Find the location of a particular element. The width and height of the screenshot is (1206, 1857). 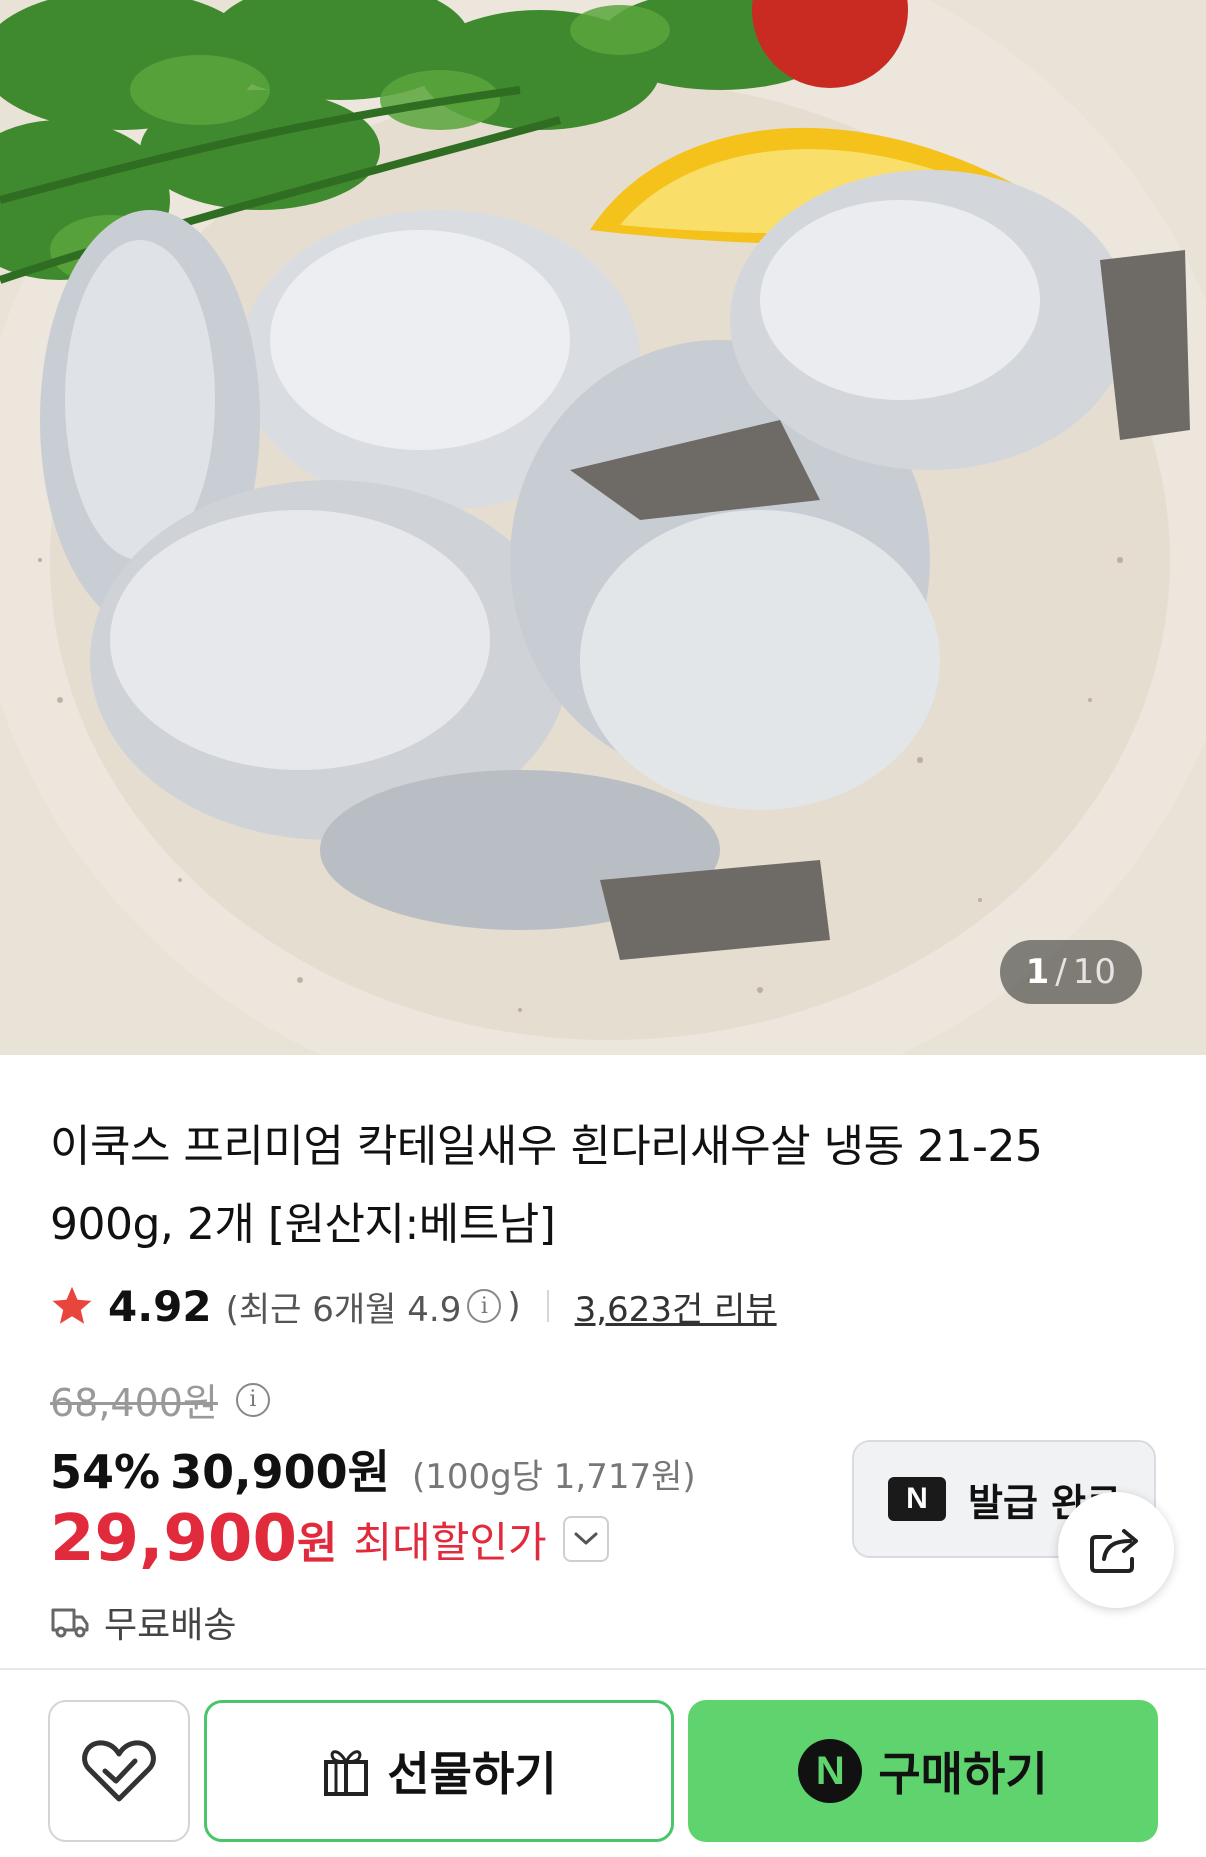

chevron-down-icon is located at coordinates (586, 1538).